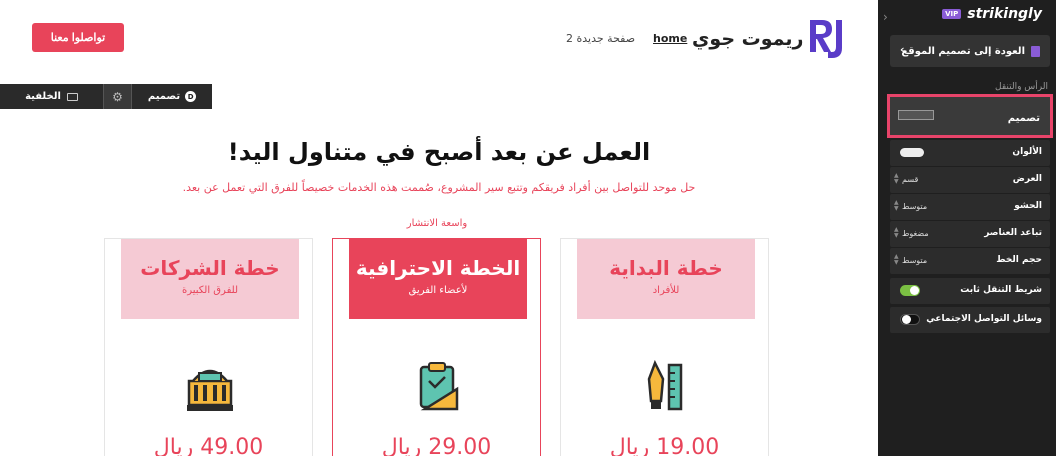 This screenshot has width=1056, height=456. What do you see at coordinates (439, 386) in the screenshot?
I see `clipboard-icon` at bounding box center [439, 386].